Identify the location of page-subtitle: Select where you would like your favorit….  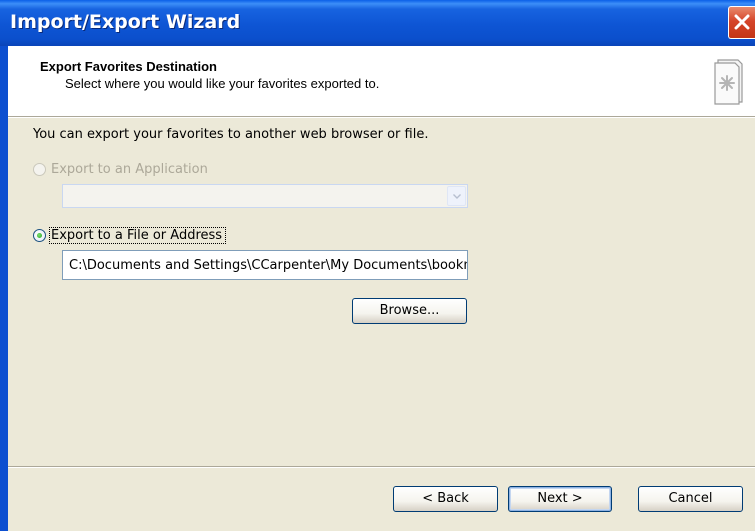
(222, 83).